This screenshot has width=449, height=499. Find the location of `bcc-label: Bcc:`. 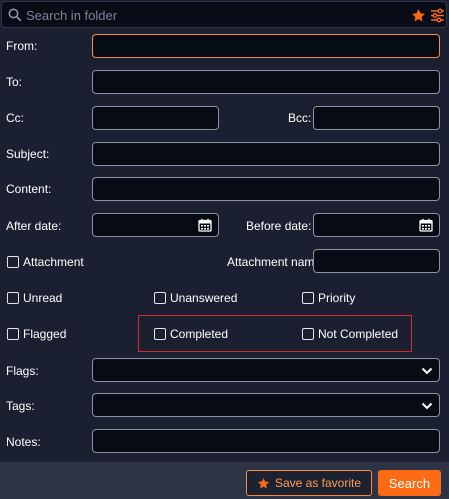

bcc-label: Bcc: is located at coordinates (300, 118).